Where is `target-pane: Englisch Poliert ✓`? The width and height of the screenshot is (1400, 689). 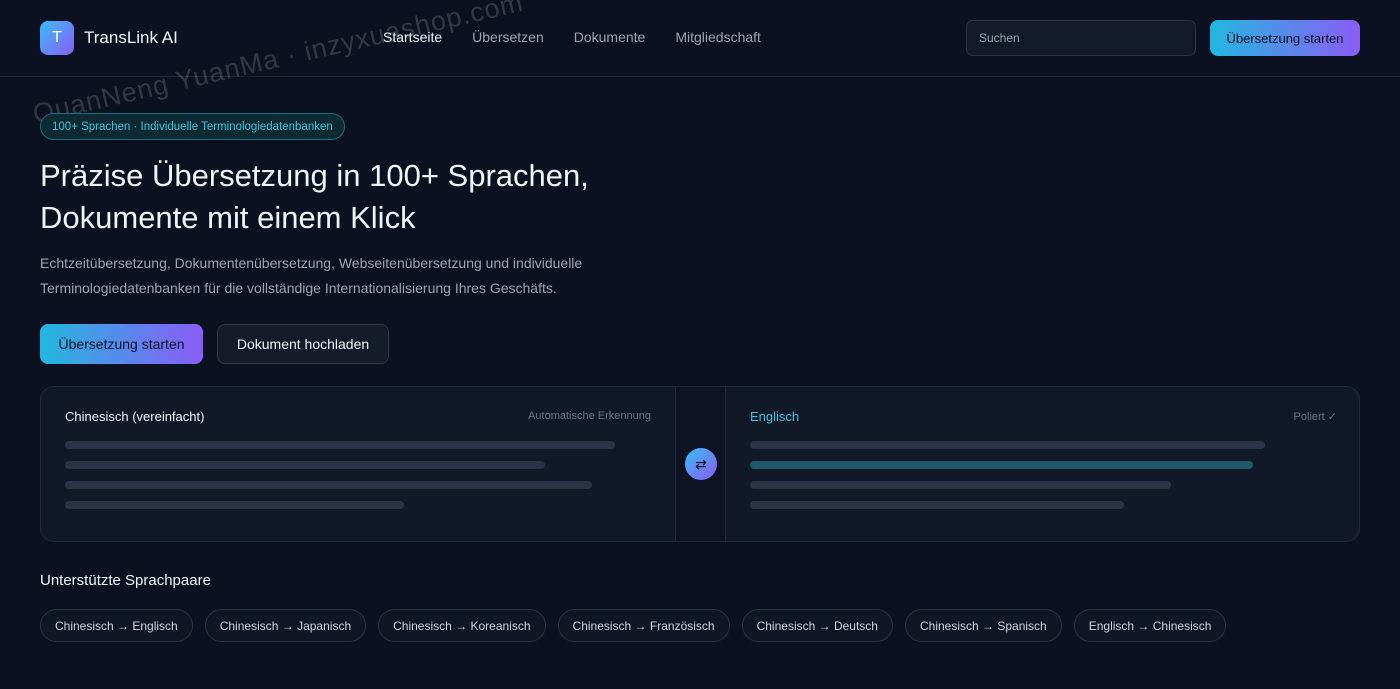 target-pane: Englisch Poliert ✓ is located at coordinates (1042, 464).